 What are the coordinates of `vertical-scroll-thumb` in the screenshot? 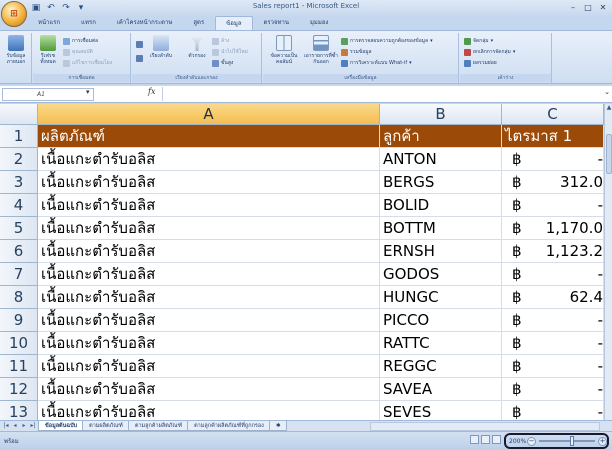 It's located at (609, 154).